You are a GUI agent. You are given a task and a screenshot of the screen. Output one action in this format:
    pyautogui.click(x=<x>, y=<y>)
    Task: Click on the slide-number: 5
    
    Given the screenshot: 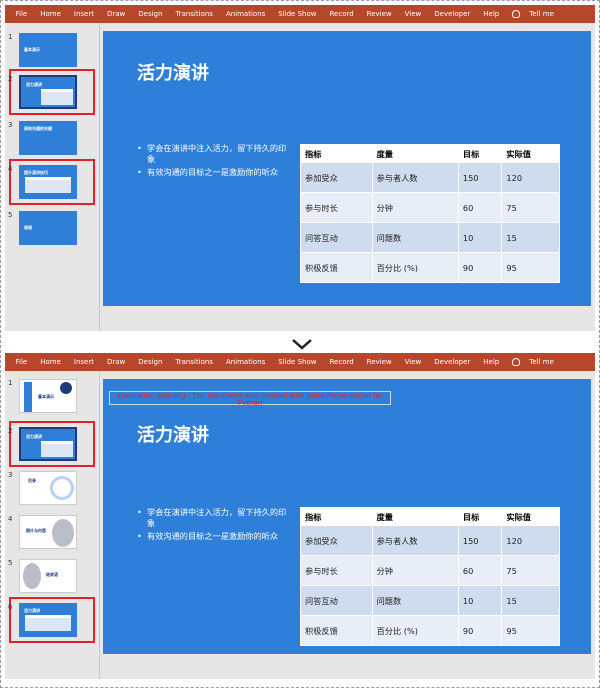 What is the action you would take?
    pyautogui.click(x=10, y=563)
    